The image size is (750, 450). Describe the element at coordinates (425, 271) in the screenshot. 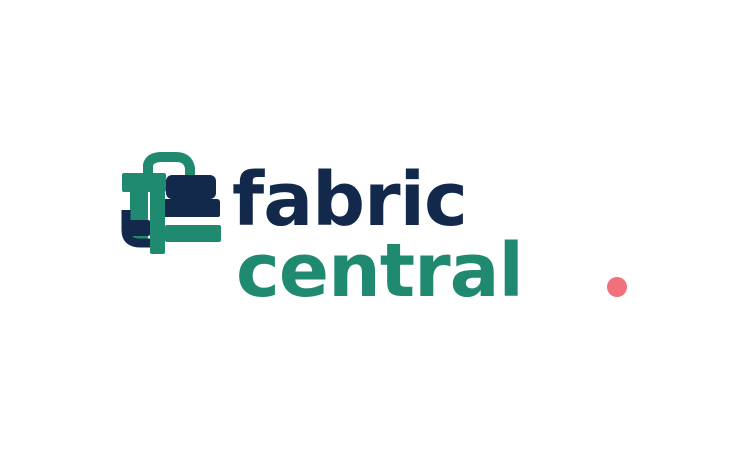

I see `wordmark-bottom-suffix: ntral` at that location.